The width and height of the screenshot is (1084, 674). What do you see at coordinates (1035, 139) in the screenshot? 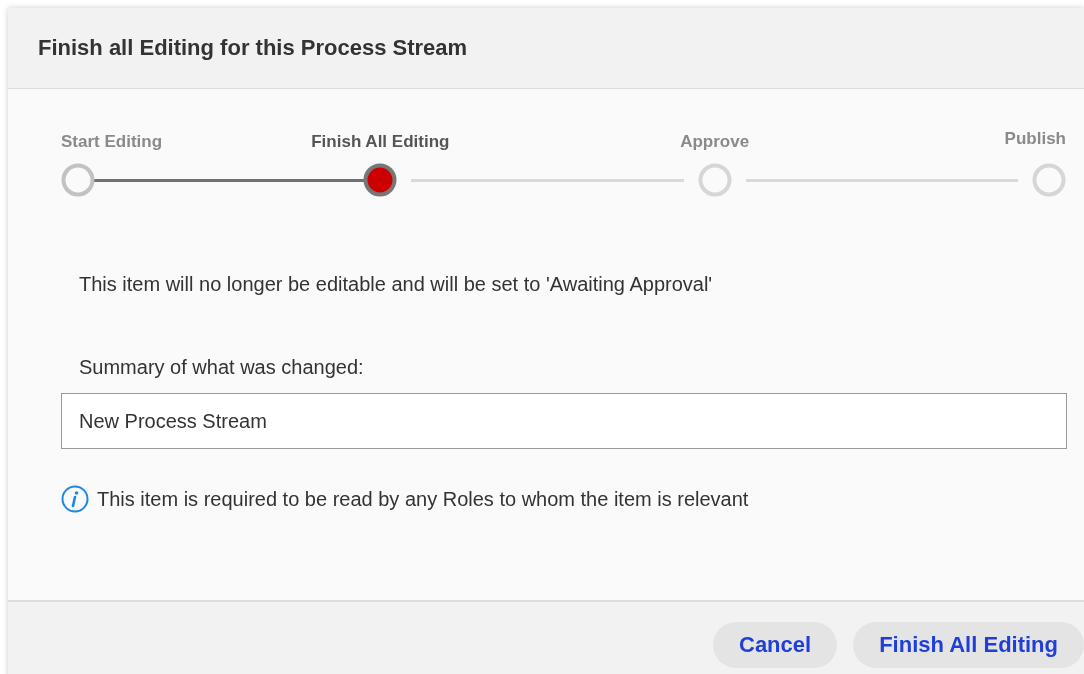
I see `step-label: Publish` at bounding box center [1035, 139].